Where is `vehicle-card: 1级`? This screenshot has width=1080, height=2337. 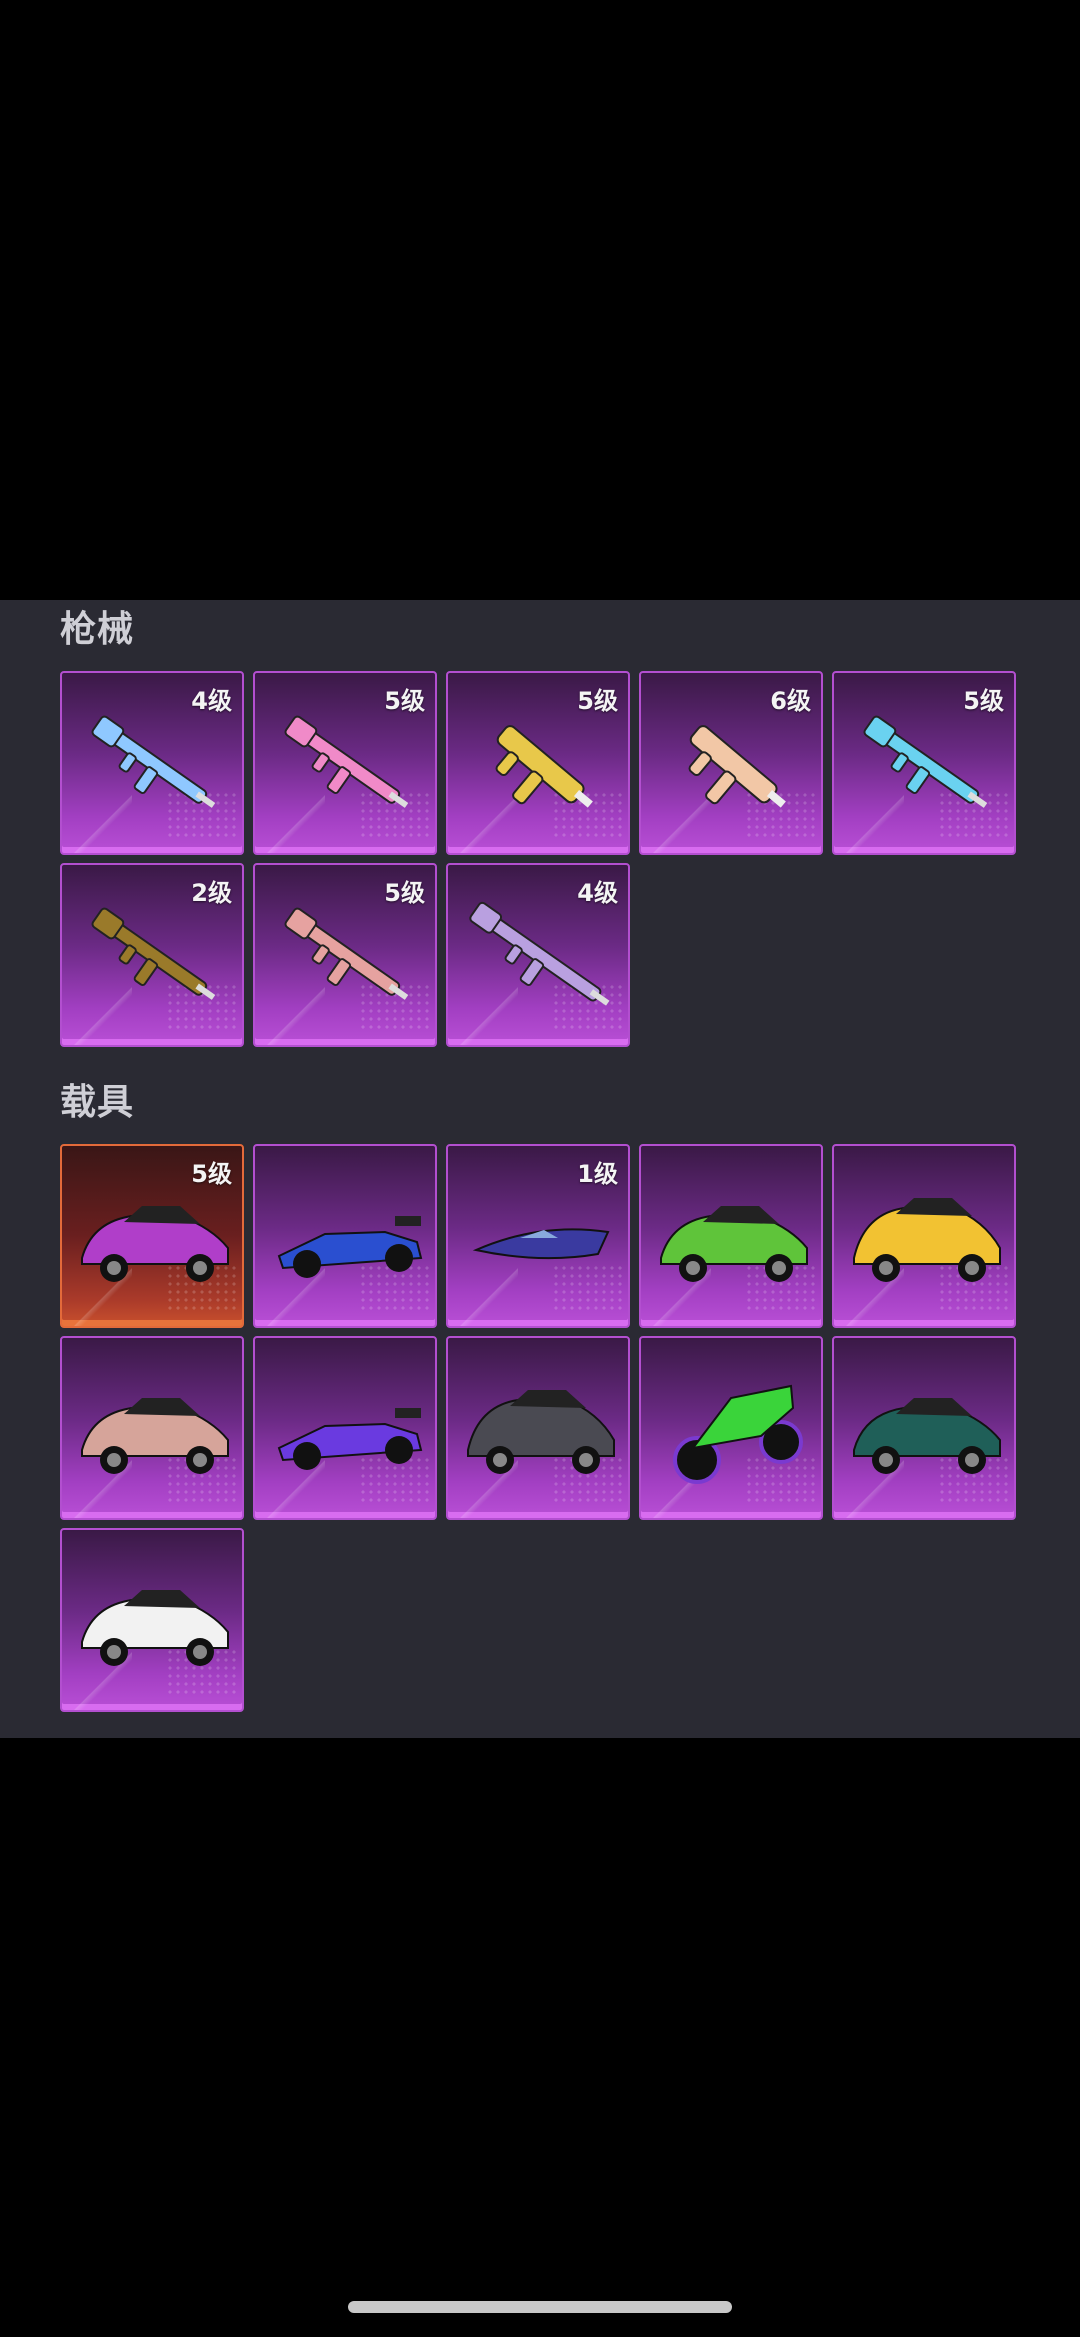 vehicle-card: 1级 is located at coordinates (538, 1236).